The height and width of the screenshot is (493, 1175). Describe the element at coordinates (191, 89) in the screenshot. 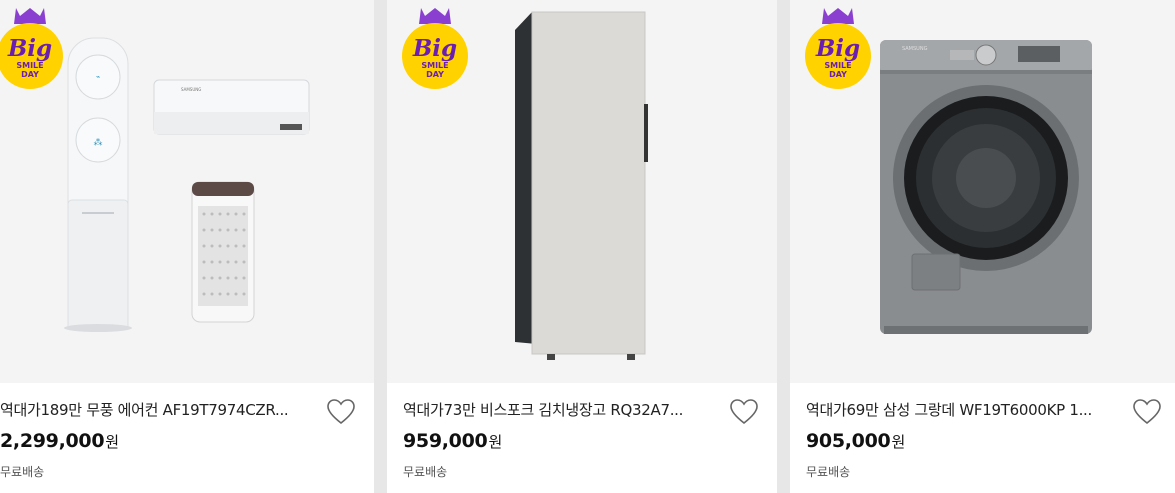

I see `brand-label: SAMSUNG` at that location.